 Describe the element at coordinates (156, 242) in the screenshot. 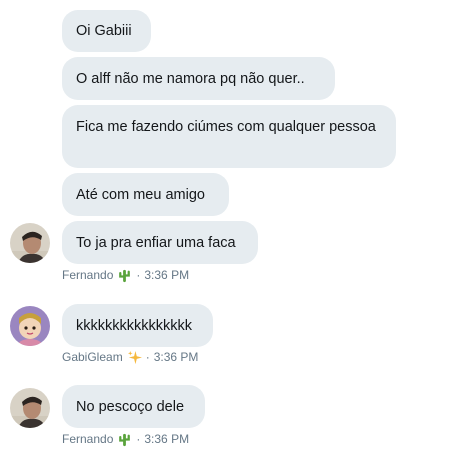

I see `message-text: To ja pra enfiar uma faca` at that location.